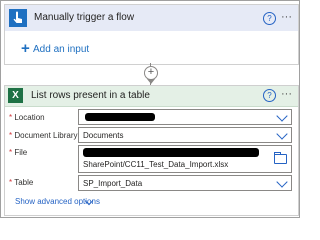 This screenshot has height=240, width=320. Describe the element at coordinates (280, 158) in the screenshot. I see `folder-icon` at that location.